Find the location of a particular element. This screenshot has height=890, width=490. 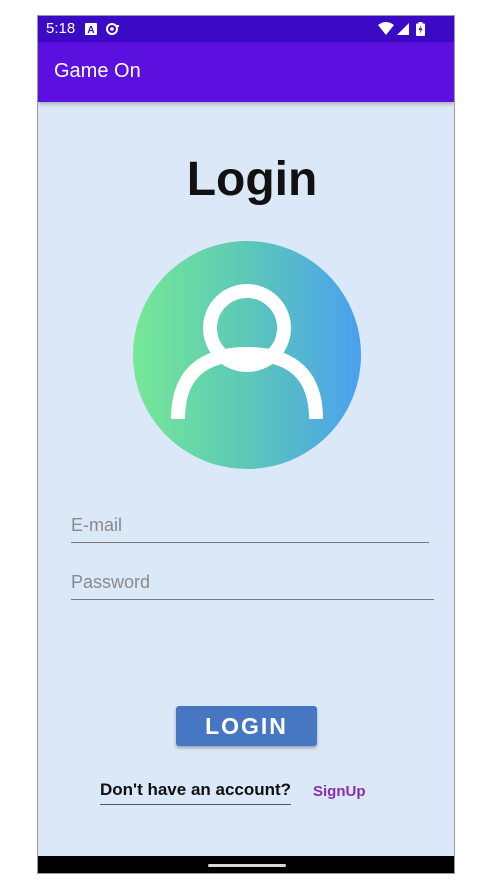

navigation-bar is located at coordinates (246, 864).